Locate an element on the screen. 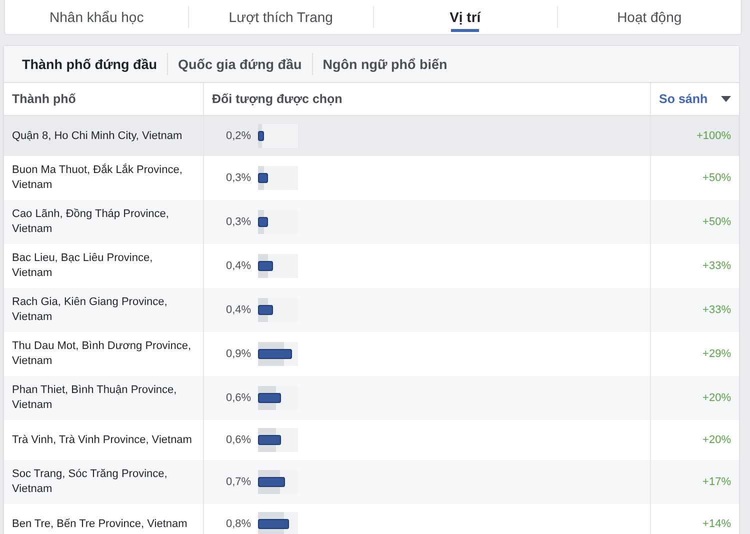  section-tab: Nhân khẩu học is located at coordinates (96, 17).